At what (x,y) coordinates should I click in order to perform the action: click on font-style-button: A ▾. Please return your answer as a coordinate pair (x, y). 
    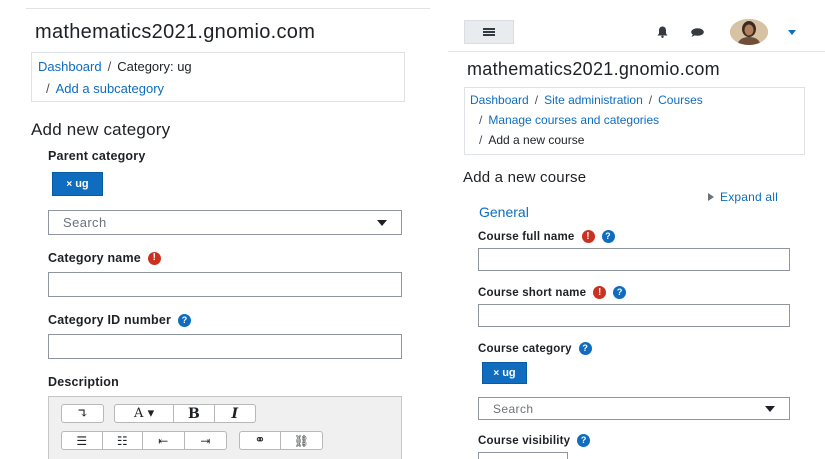
    Looking at the image, I should click on (145, 413).